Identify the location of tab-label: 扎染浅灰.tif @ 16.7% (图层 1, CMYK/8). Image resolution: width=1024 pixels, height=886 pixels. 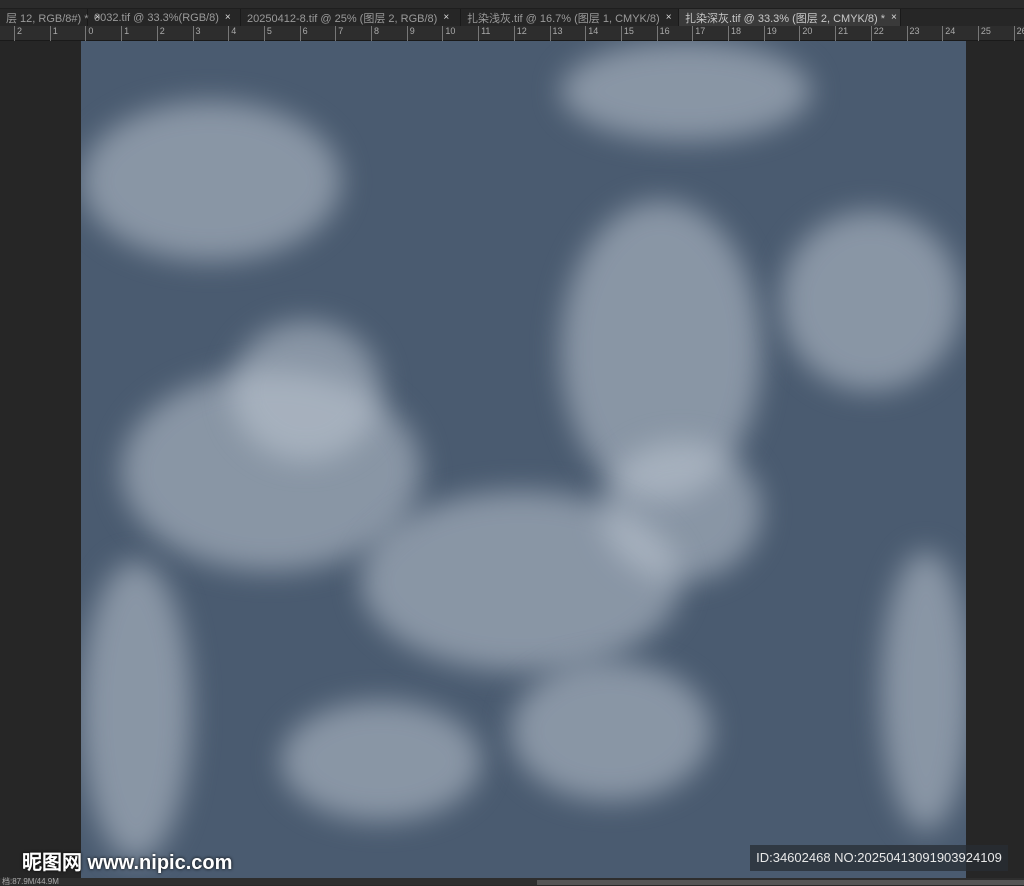
(563, 18).